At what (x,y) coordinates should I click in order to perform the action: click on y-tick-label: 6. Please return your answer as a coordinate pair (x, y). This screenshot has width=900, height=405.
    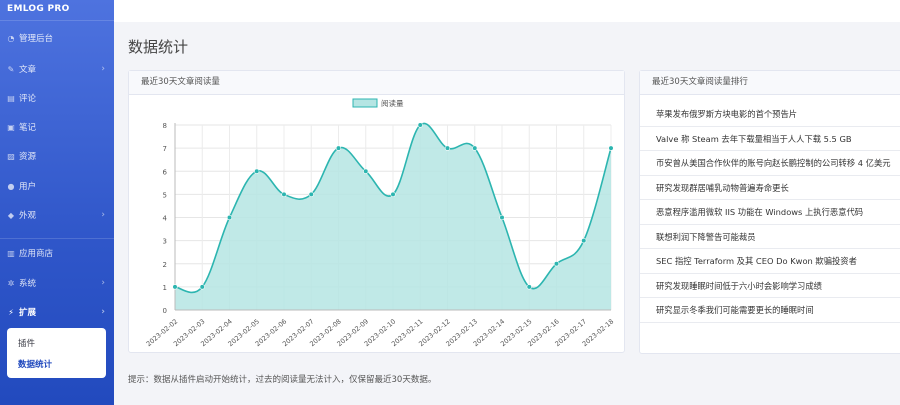
    Looking at the image, I should click on (165, 172).